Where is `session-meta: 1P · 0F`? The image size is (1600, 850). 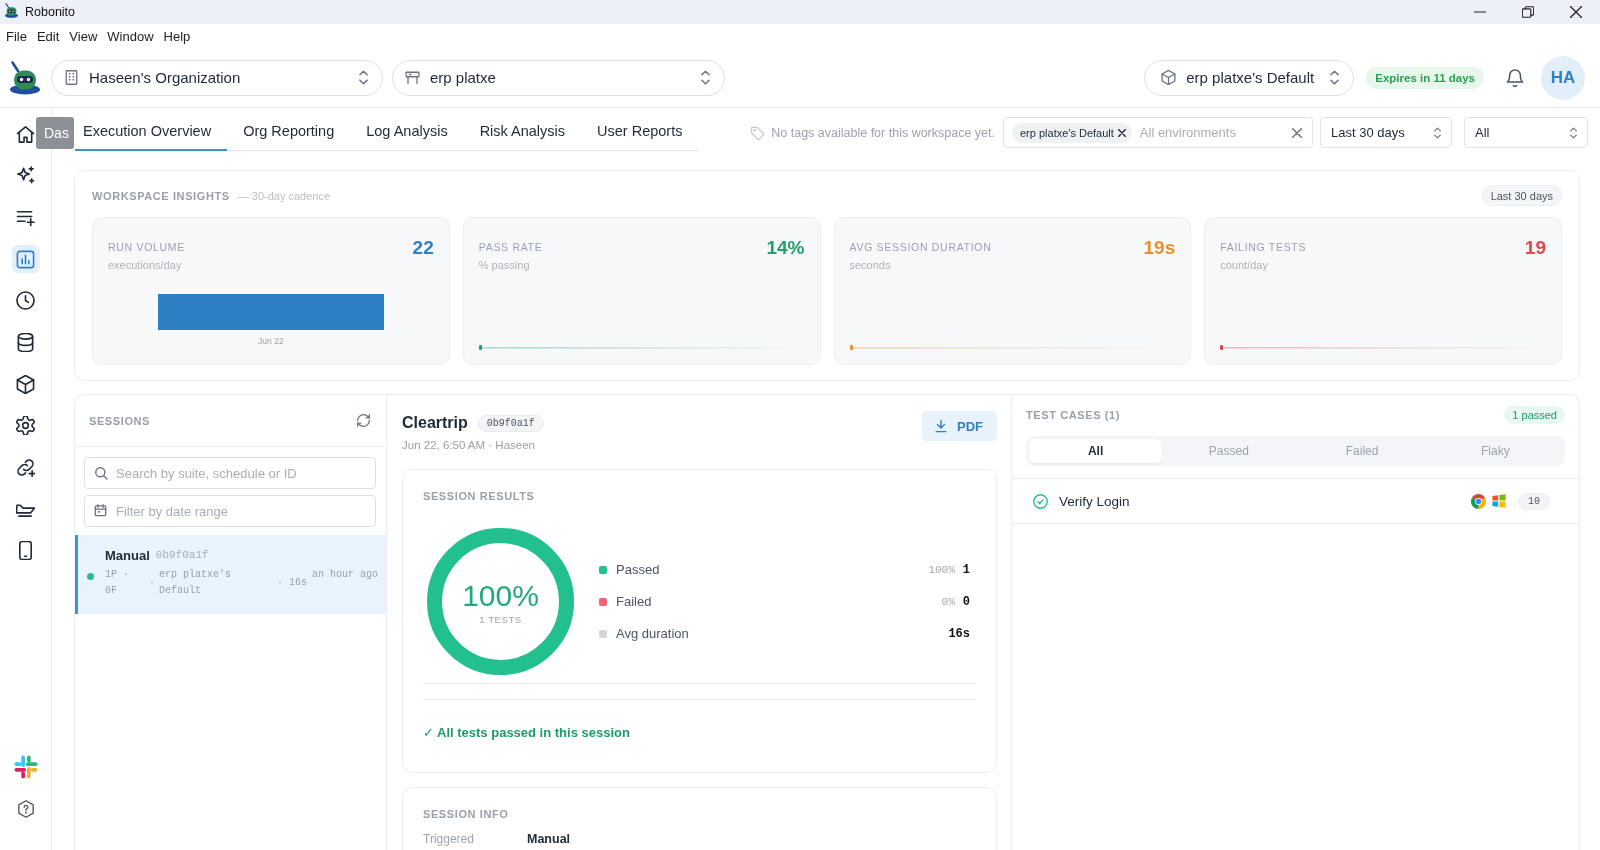 session-meta: 1P · 0F is located at coordinates (117, 583).